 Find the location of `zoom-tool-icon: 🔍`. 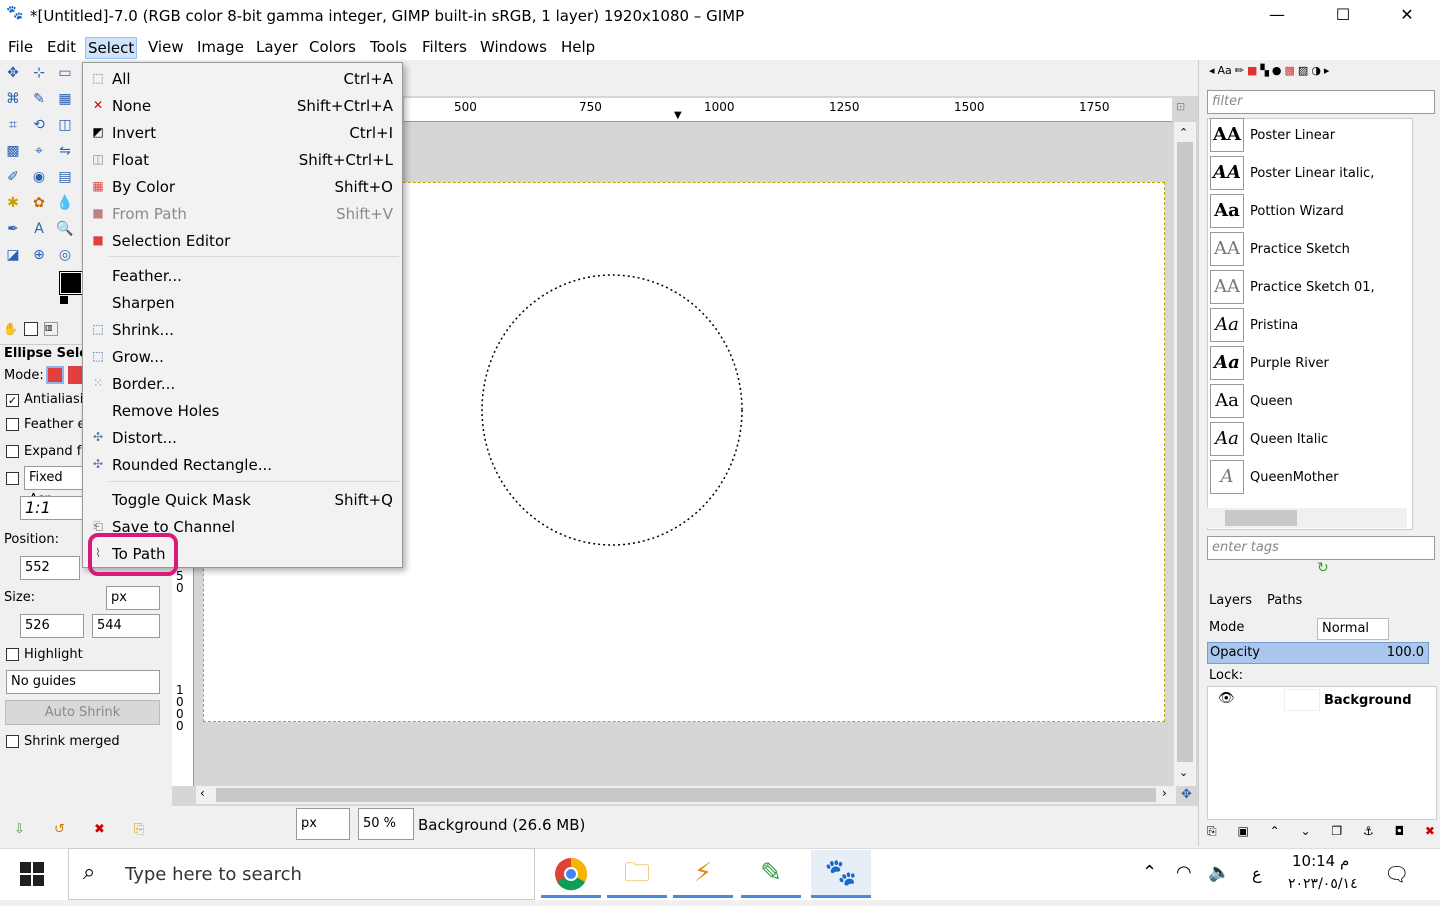

zoom-tool-icon: 🔍 is located at coordinates (65, 229).